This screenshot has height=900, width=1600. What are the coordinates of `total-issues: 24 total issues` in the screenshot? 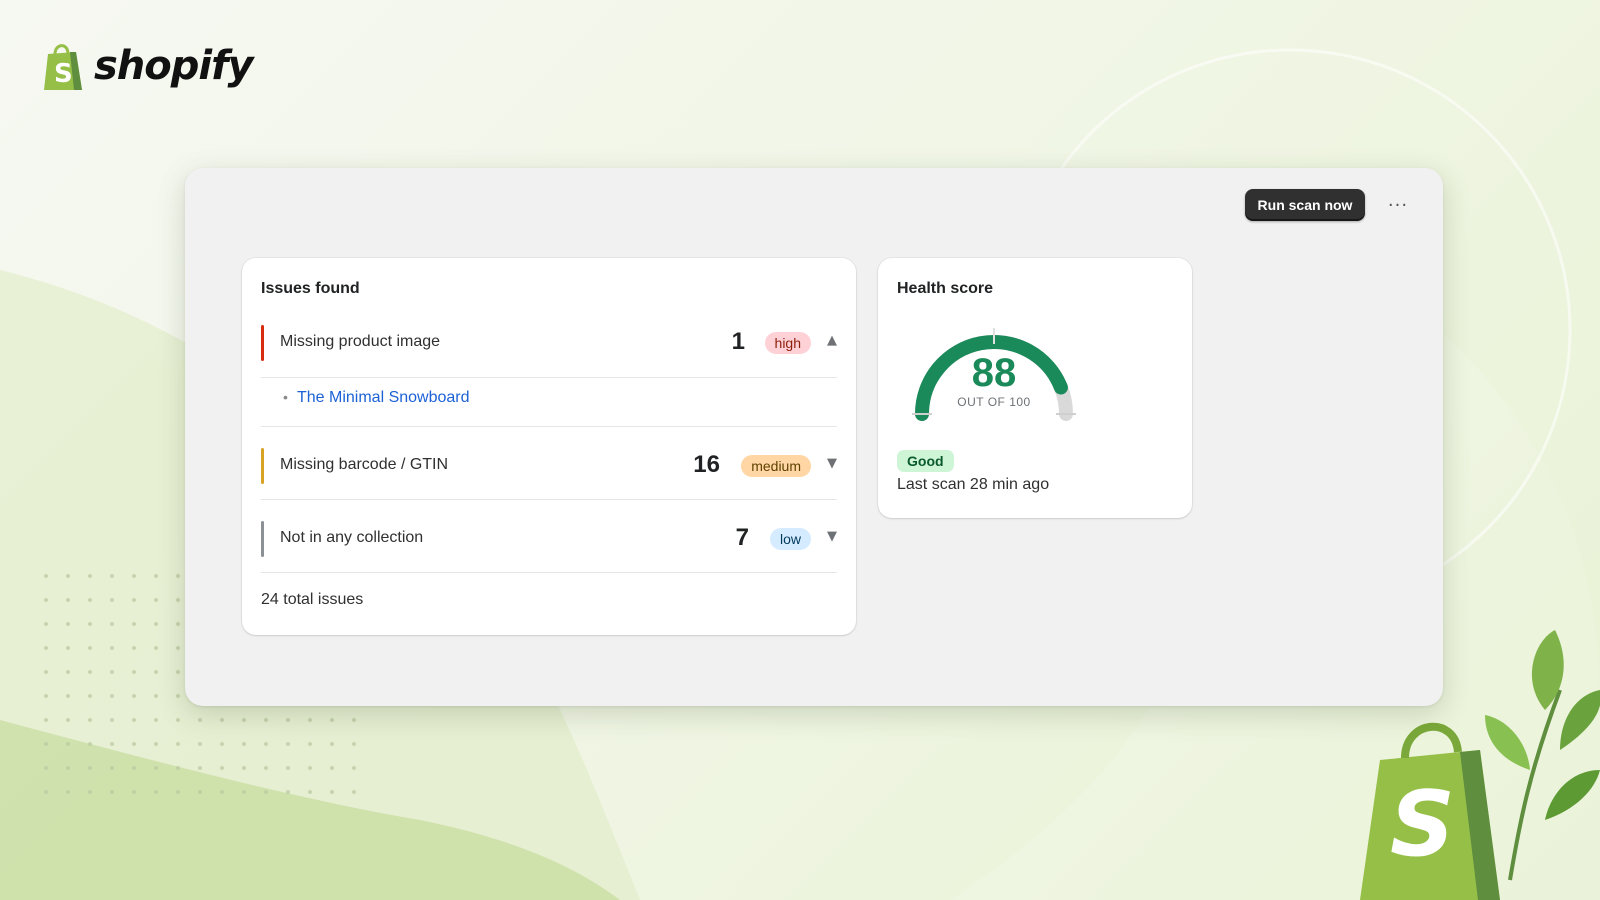 It's located at (312, 599).